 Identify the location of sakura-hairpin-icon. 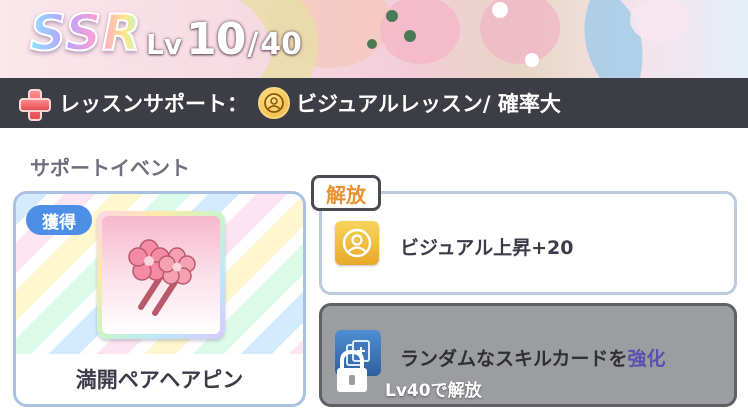
(162, 277).